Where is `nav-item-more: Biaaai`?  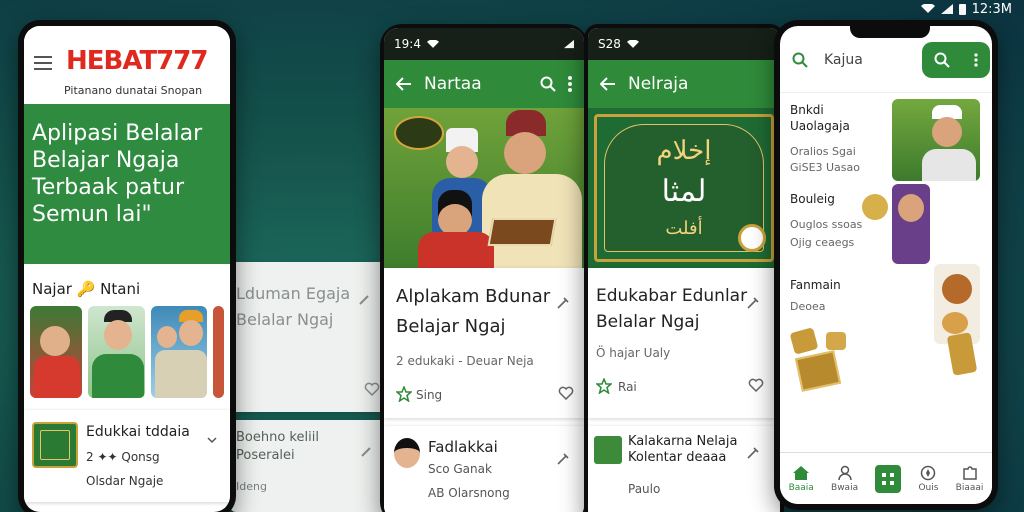 nav-item-more: Biaaai is located at coordinates (969, 479).